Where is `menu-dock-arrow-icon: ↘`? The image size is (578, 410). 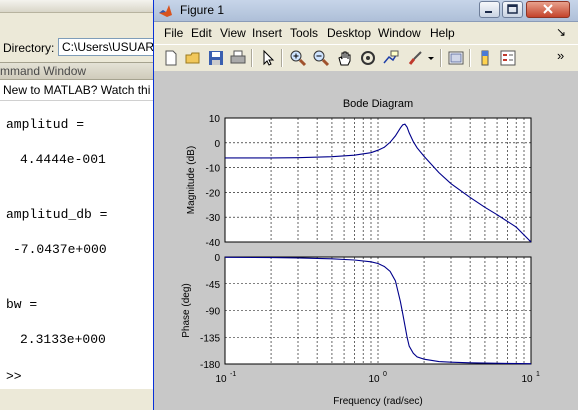 menu-dock-arrow-icon: ↘ is located at coordinates (561, 32).